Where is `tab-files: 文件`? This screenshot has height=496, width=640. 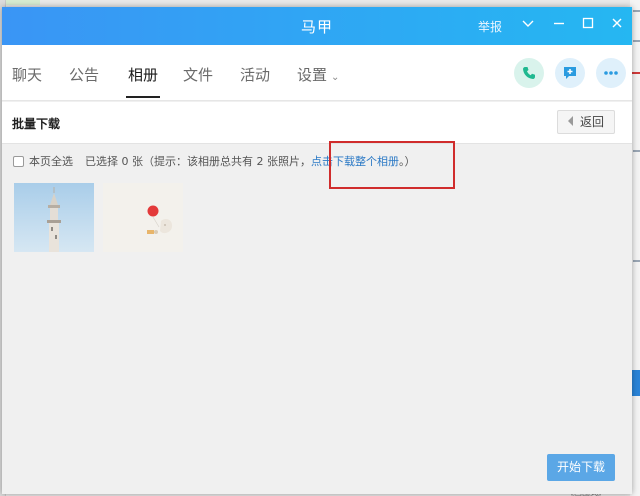
tab-files: 文件 is located at coordinates (198, 81).